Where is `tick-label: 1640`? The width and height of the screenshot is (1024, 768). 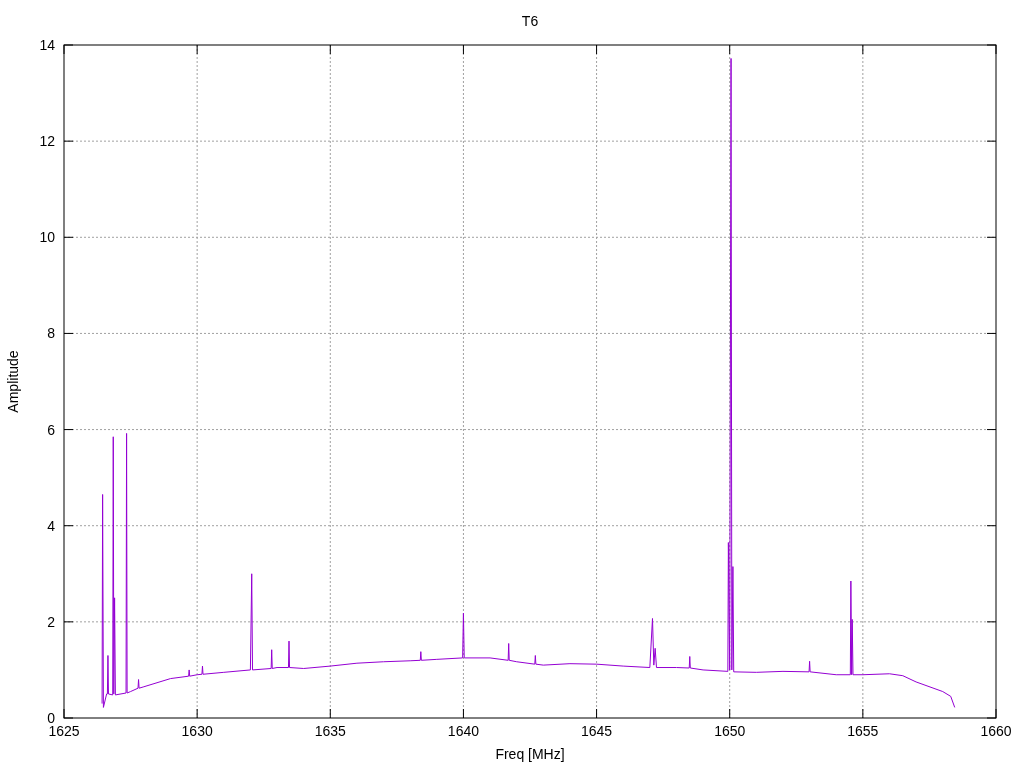
tick-label: 1640 is located at coordinates (463, 731).